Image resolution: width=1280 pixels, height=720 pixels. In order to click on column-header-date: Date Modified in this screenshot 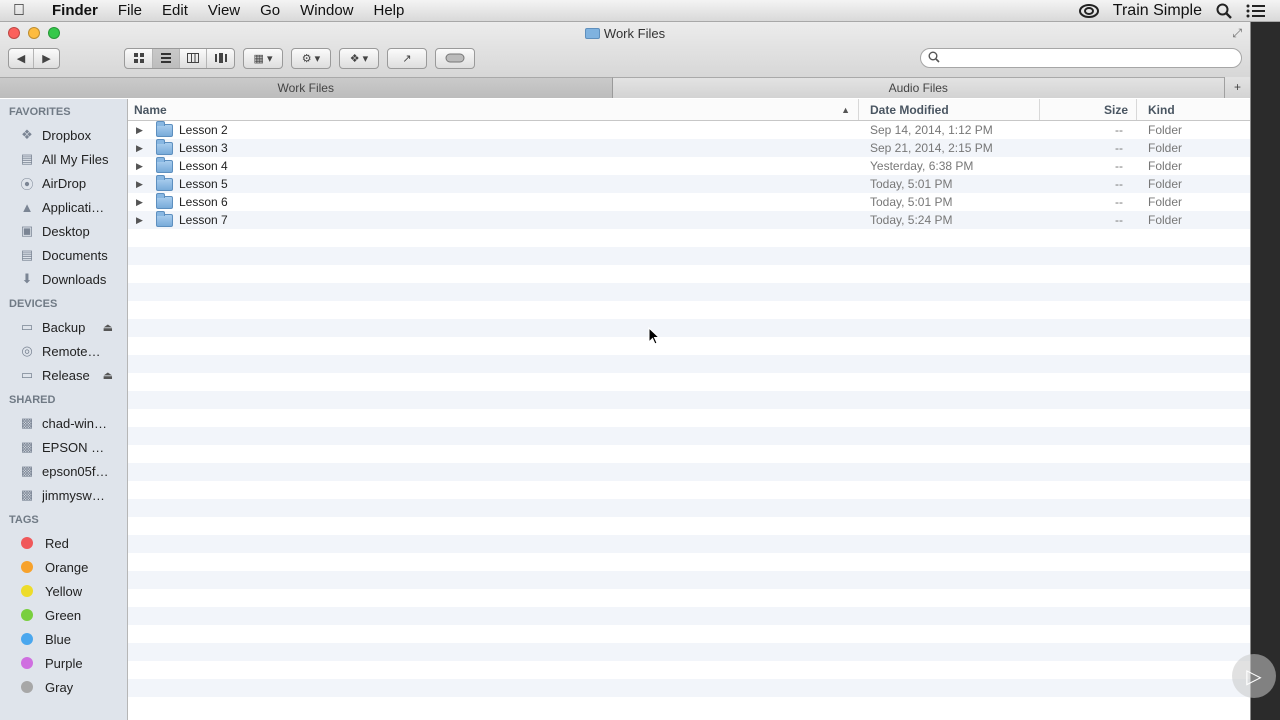, I will do `click(949, 109)`.